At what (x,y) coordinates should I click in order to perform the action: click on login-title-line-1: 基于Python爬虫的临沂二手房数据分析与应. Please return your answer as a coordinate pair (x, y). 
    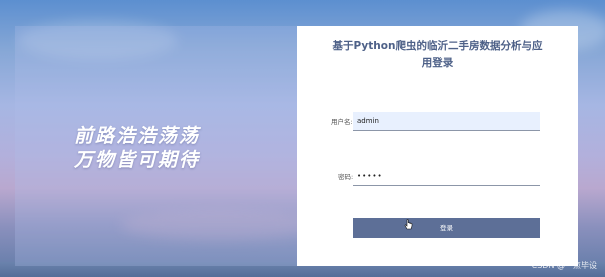
    Looking at the image, I should click on (437, 46).